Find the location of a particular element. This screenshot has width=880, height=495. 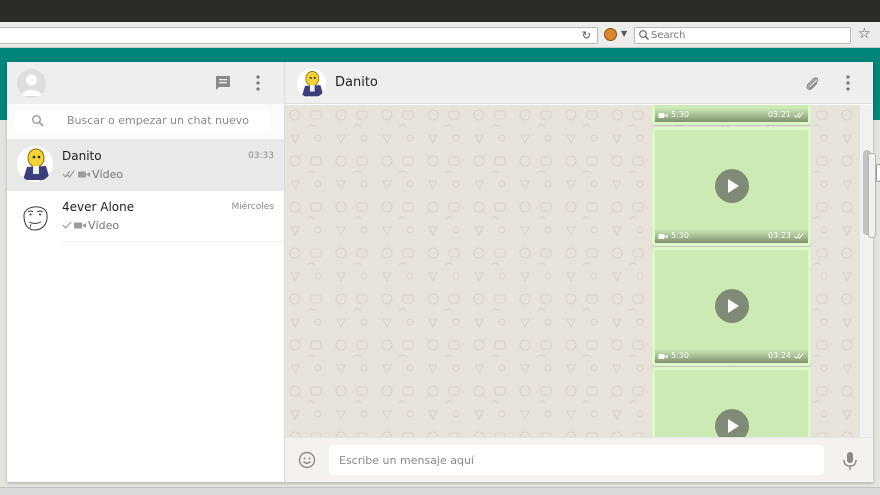

window-bottom-edge is located at coordinates (440, 491).